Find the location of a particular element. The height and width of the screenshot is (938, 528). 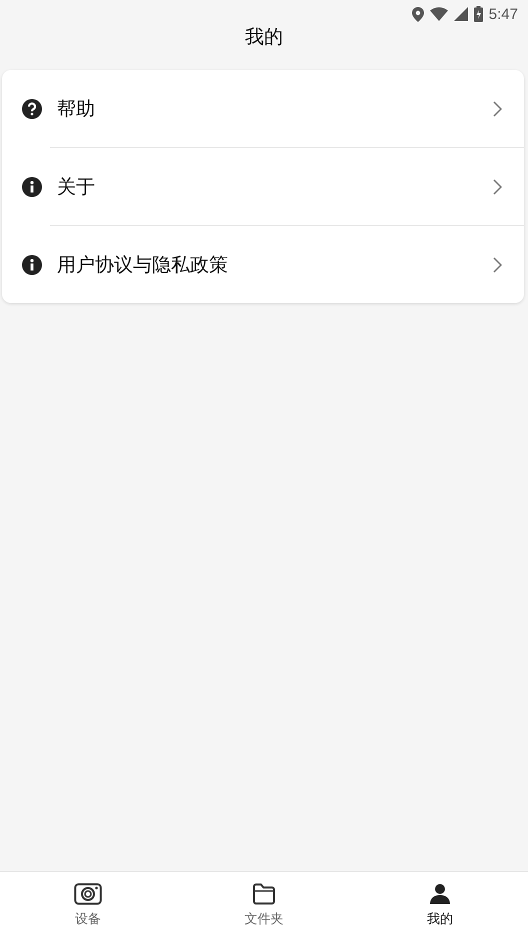

menu-item: 用户协议与隐私政策 is located at coordinates (263, 264).